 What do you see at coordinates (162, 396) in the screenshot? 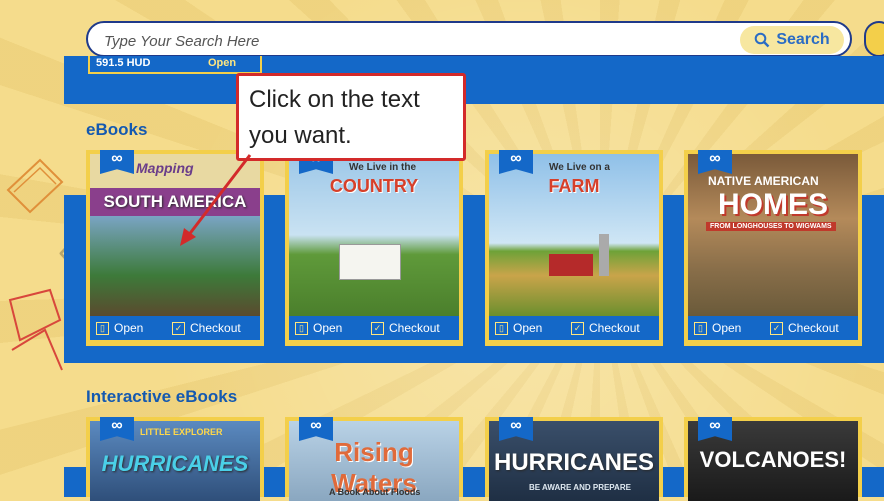
I see `section-title-interactive-ebooks: Interactive eBooks` at bounding box center [162, 396].